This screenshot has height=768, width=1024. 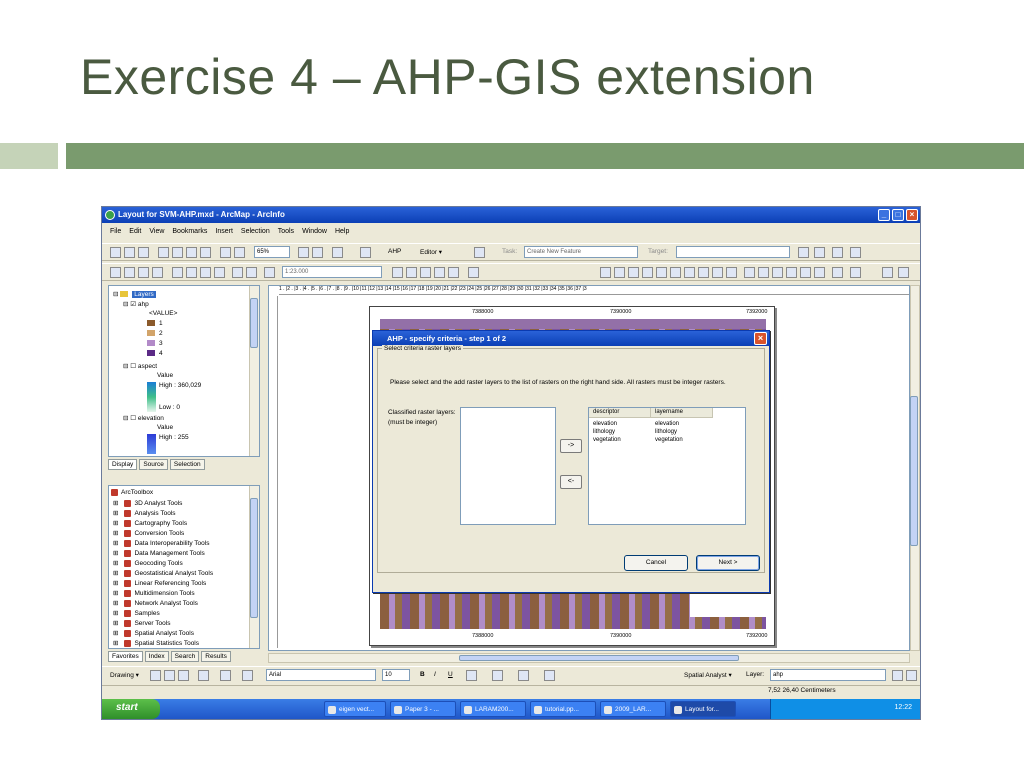 What do you see at coordinates (497, 675) in the screenshot?
I see `fill-color-icon` at bounding box center [497, 675].